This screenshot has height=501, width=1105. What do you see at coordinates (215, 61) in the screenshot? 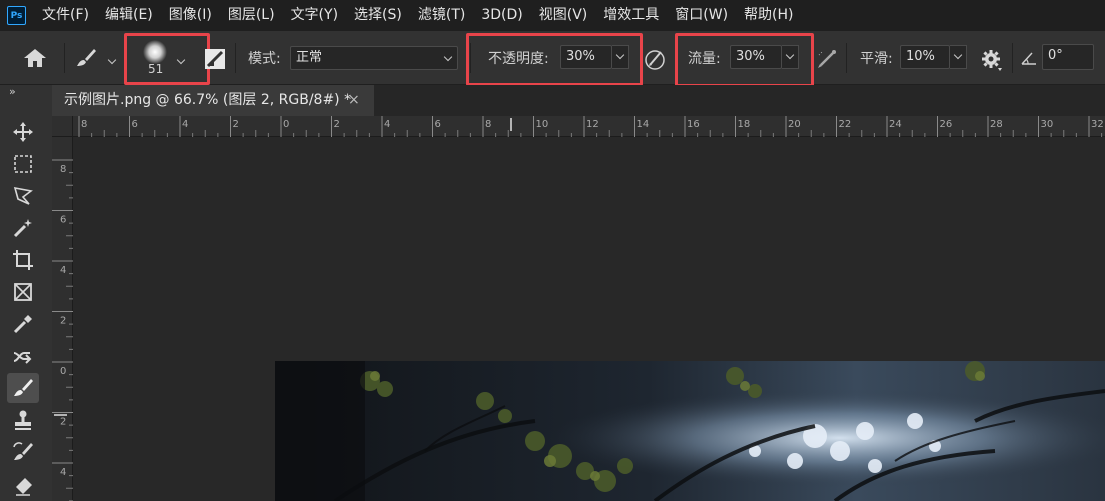
I see `brush-settings-icon` at bounding box center [215, 61].